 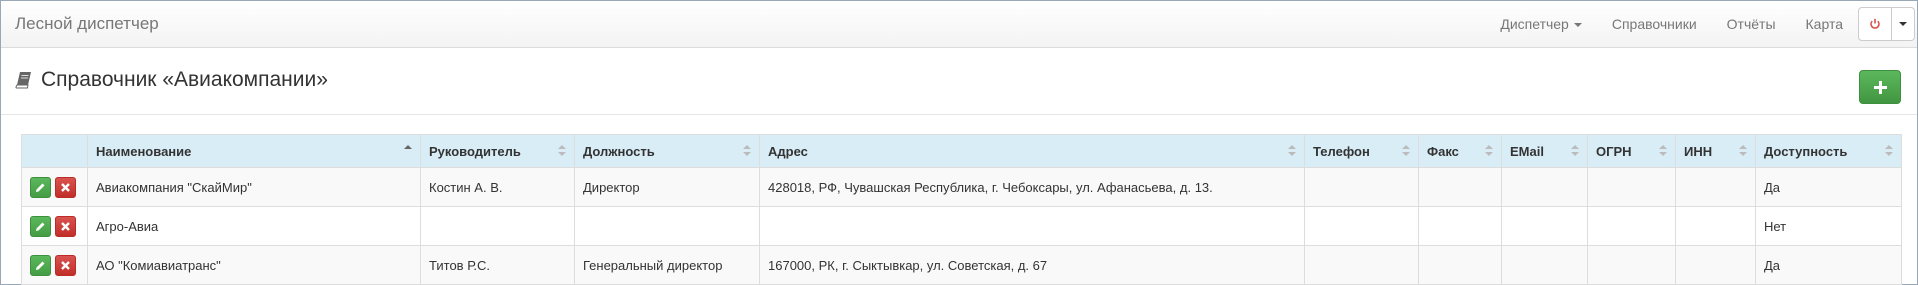 I want to click on power-button-group, so click(x=1886, y=24).